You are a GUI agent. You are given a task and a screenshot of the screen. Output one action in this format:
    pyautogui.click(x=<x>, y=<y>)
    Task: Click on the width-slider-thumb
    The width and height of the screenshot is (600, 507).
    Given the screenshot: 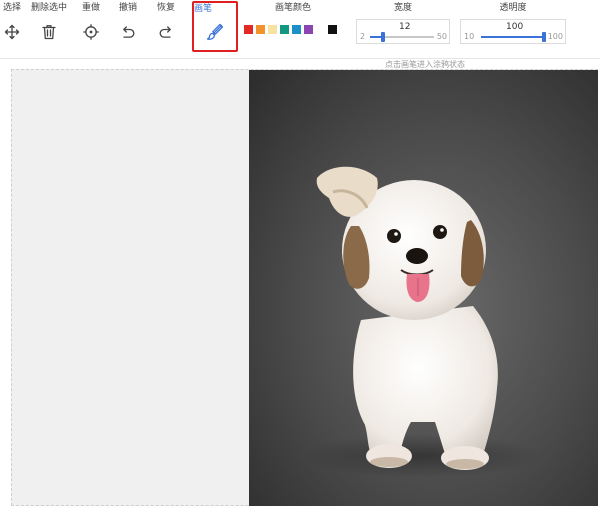 What is the action you would take?
    pyautogui.click(x=383, y=37)
    